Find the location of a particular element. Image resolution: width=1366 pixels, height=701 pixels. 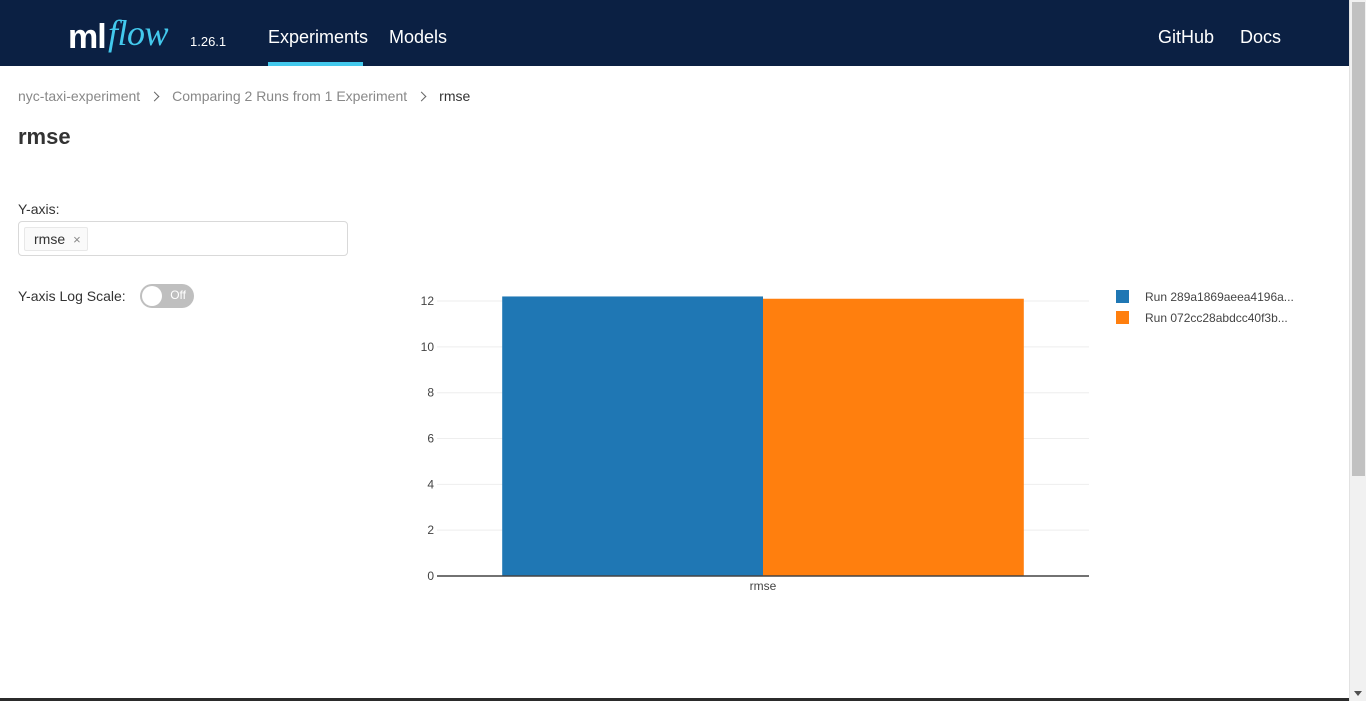

breadcrumb-experiment-link: nyc-taxi-experiment is located at coordinates (79, 96).